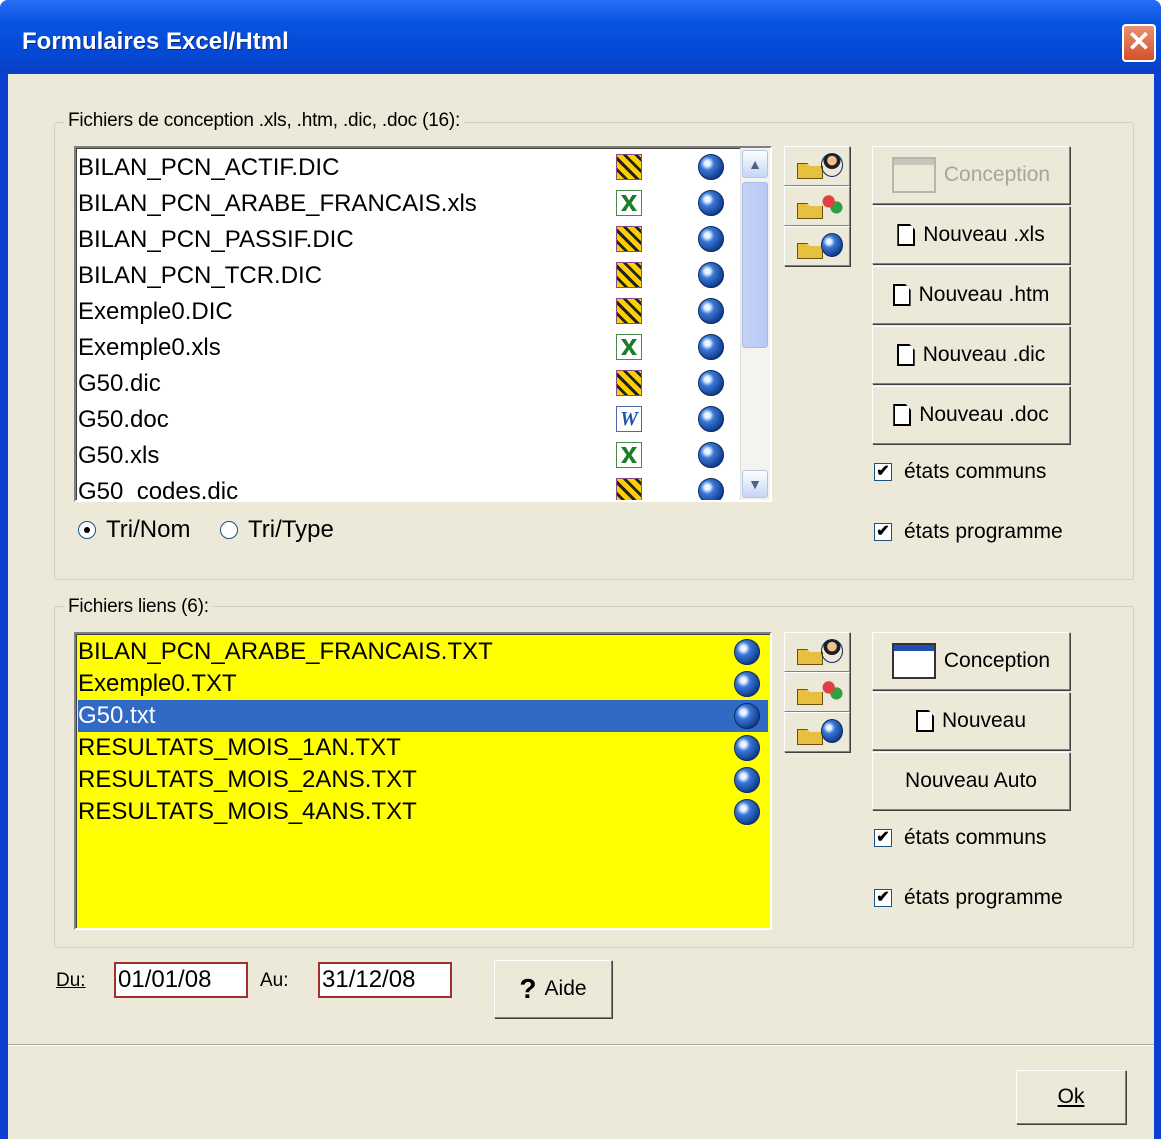 Image resolution: width=1161 pixels, height=1139 pixels. Describe the element at coordinates (971, 661) in the screenshot. I see `link-conception-button: Conception` at that location.